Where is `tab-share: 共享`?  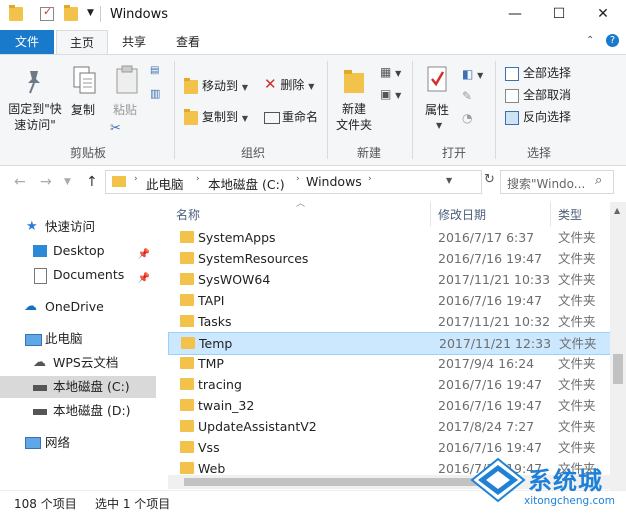 tab-share: 共享 is located at coordinates (134, 42).